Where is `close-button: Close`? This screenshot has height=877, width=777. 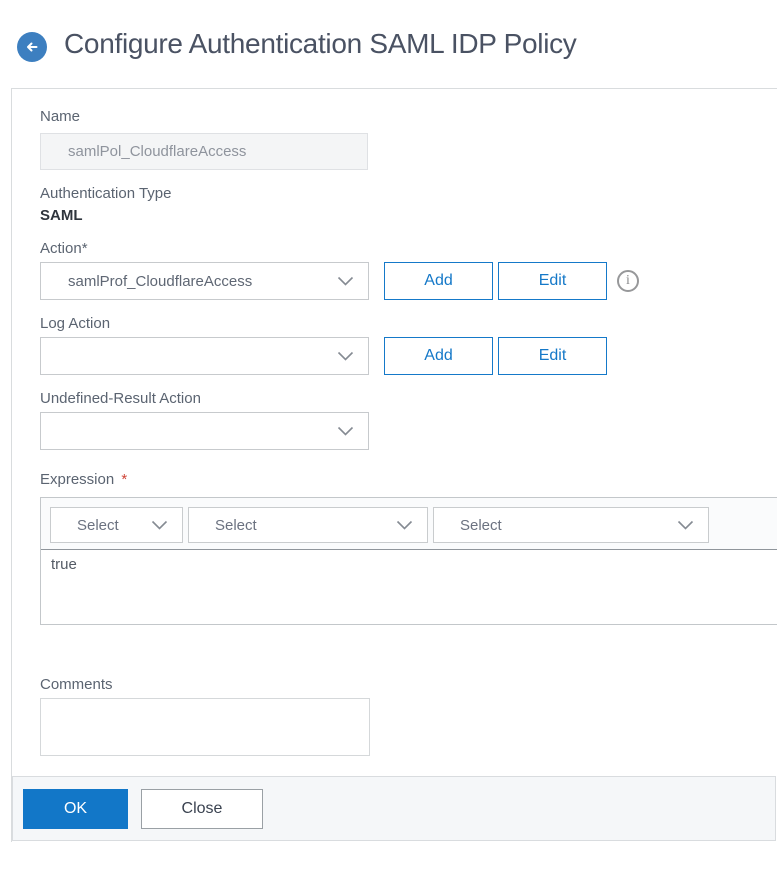
close-button: Close is located at coordinates (202, 809).